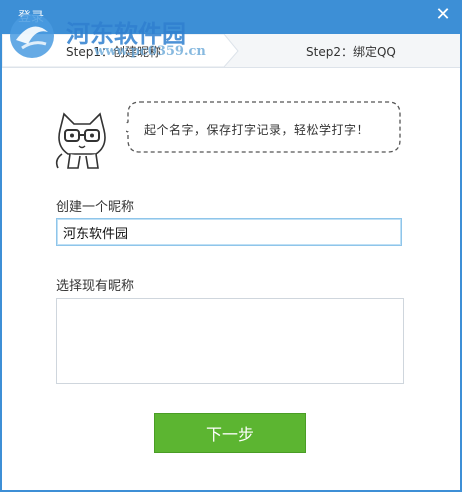 This screenshot has width=462, height=492. What do you see at coordinates (351, 52) in the screenshot?
I see `step2-label: Step2：绑定QQ` at bounding box center [351, 52].